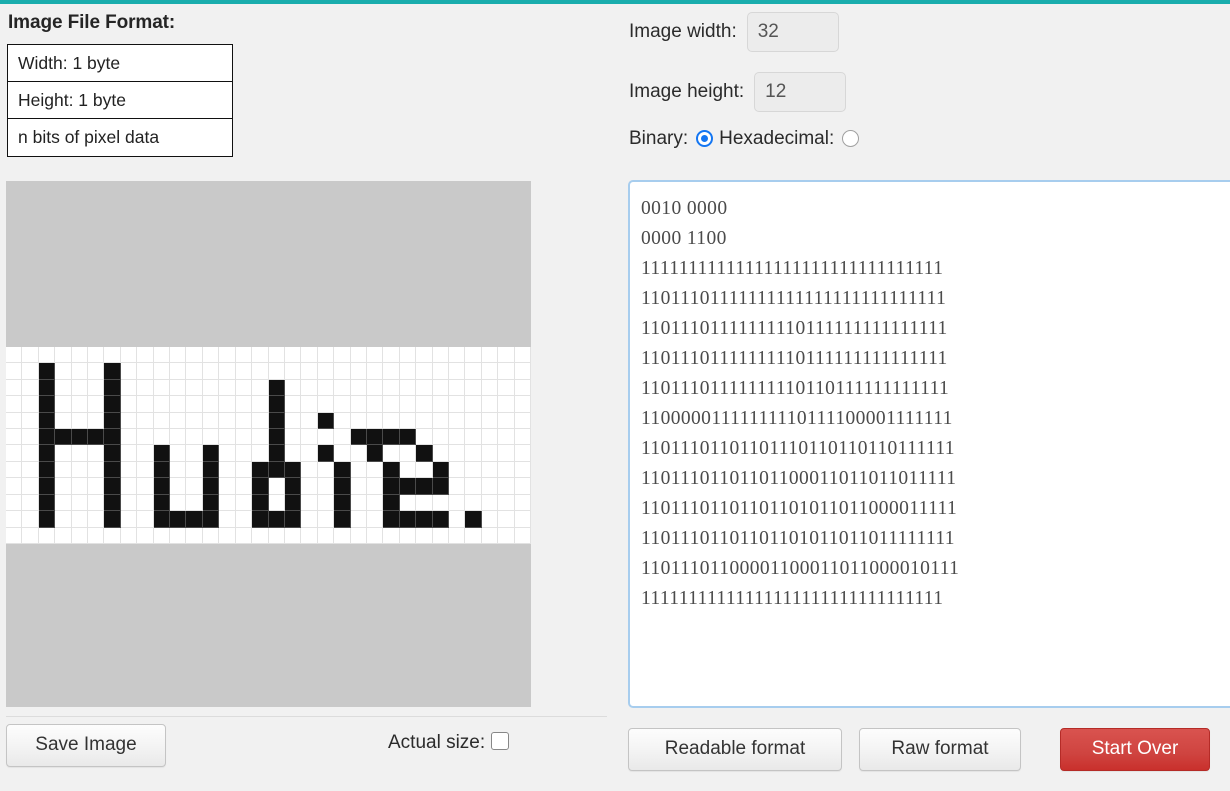 The width and height of the screenshot is (1230, 791). I want to click on hexadecimal-radio-button, so click(851, 139).